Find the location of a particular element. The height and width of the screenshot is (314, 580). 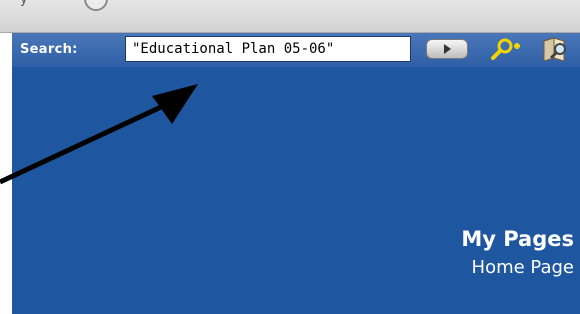

my-pages-title: My Pages is located at coordinates (517, 239).